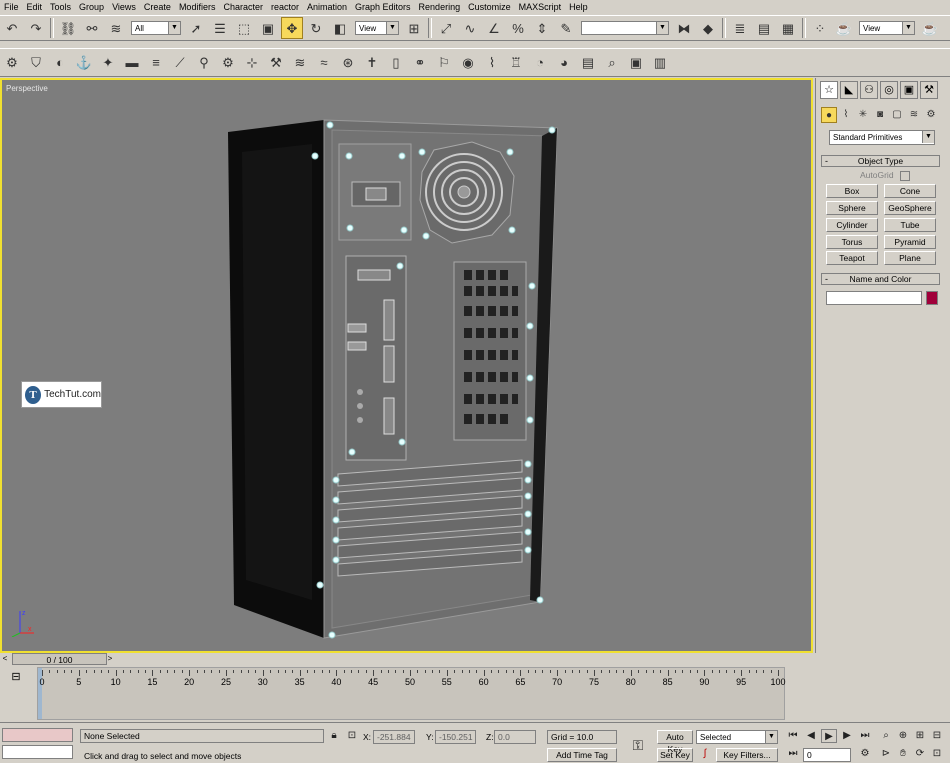 This screenshot has height=763, width=950. What do you see at coordinates (156, 63) in the screenshot?
I see `create-spring-icon: ≡` at bounding box center [156, 63].